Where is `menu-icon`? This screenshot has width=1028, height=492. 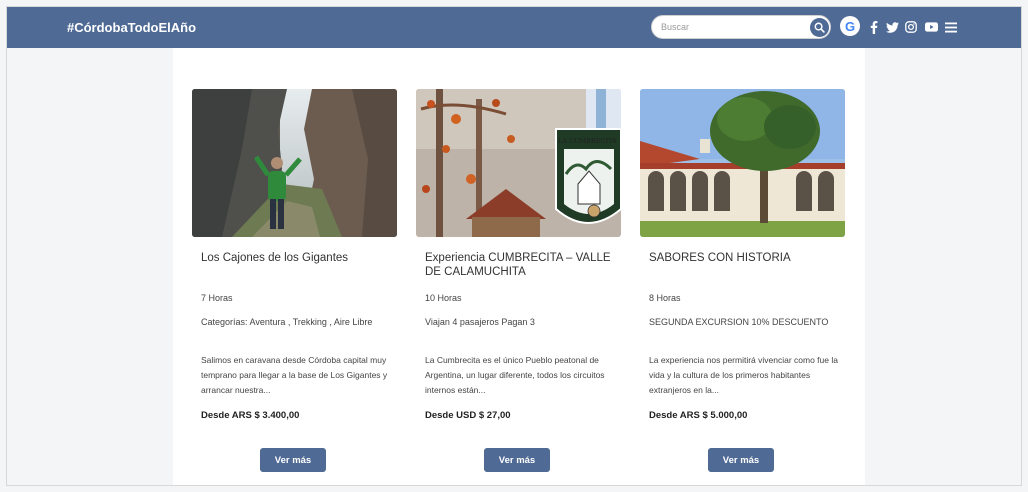
menu-icon is located at coordinates (951, 27).